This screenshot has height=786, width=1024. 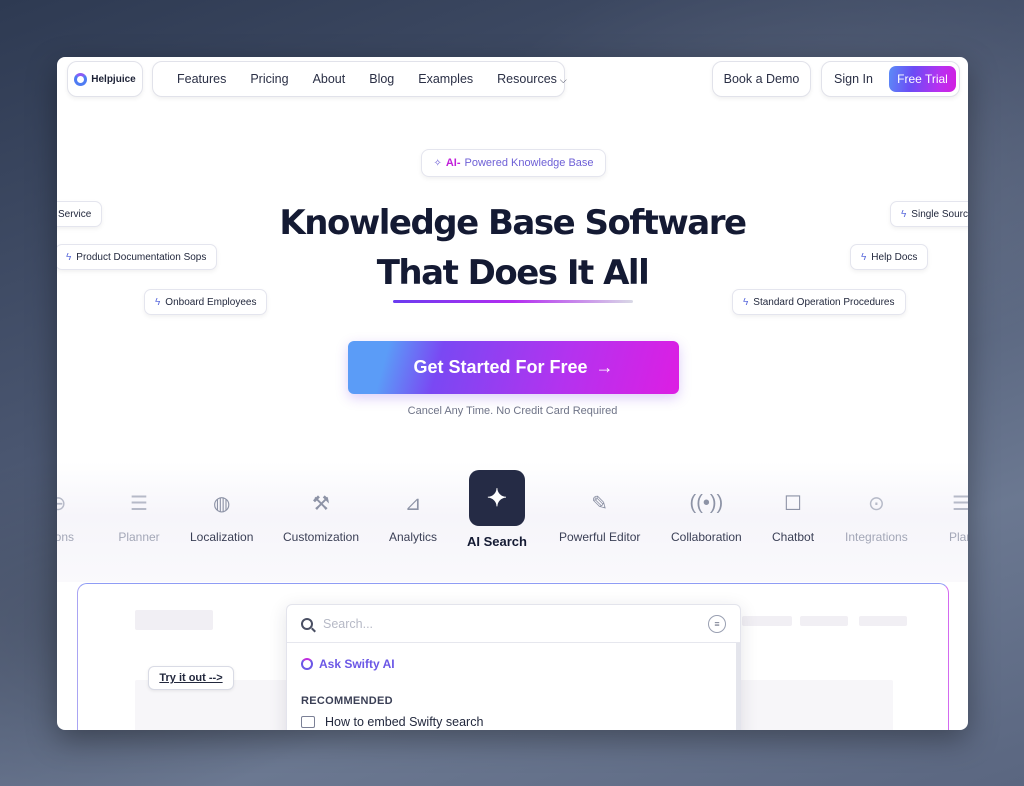 I want to click on nav-resources: Resources ⌵, so click(x=532, y=79).